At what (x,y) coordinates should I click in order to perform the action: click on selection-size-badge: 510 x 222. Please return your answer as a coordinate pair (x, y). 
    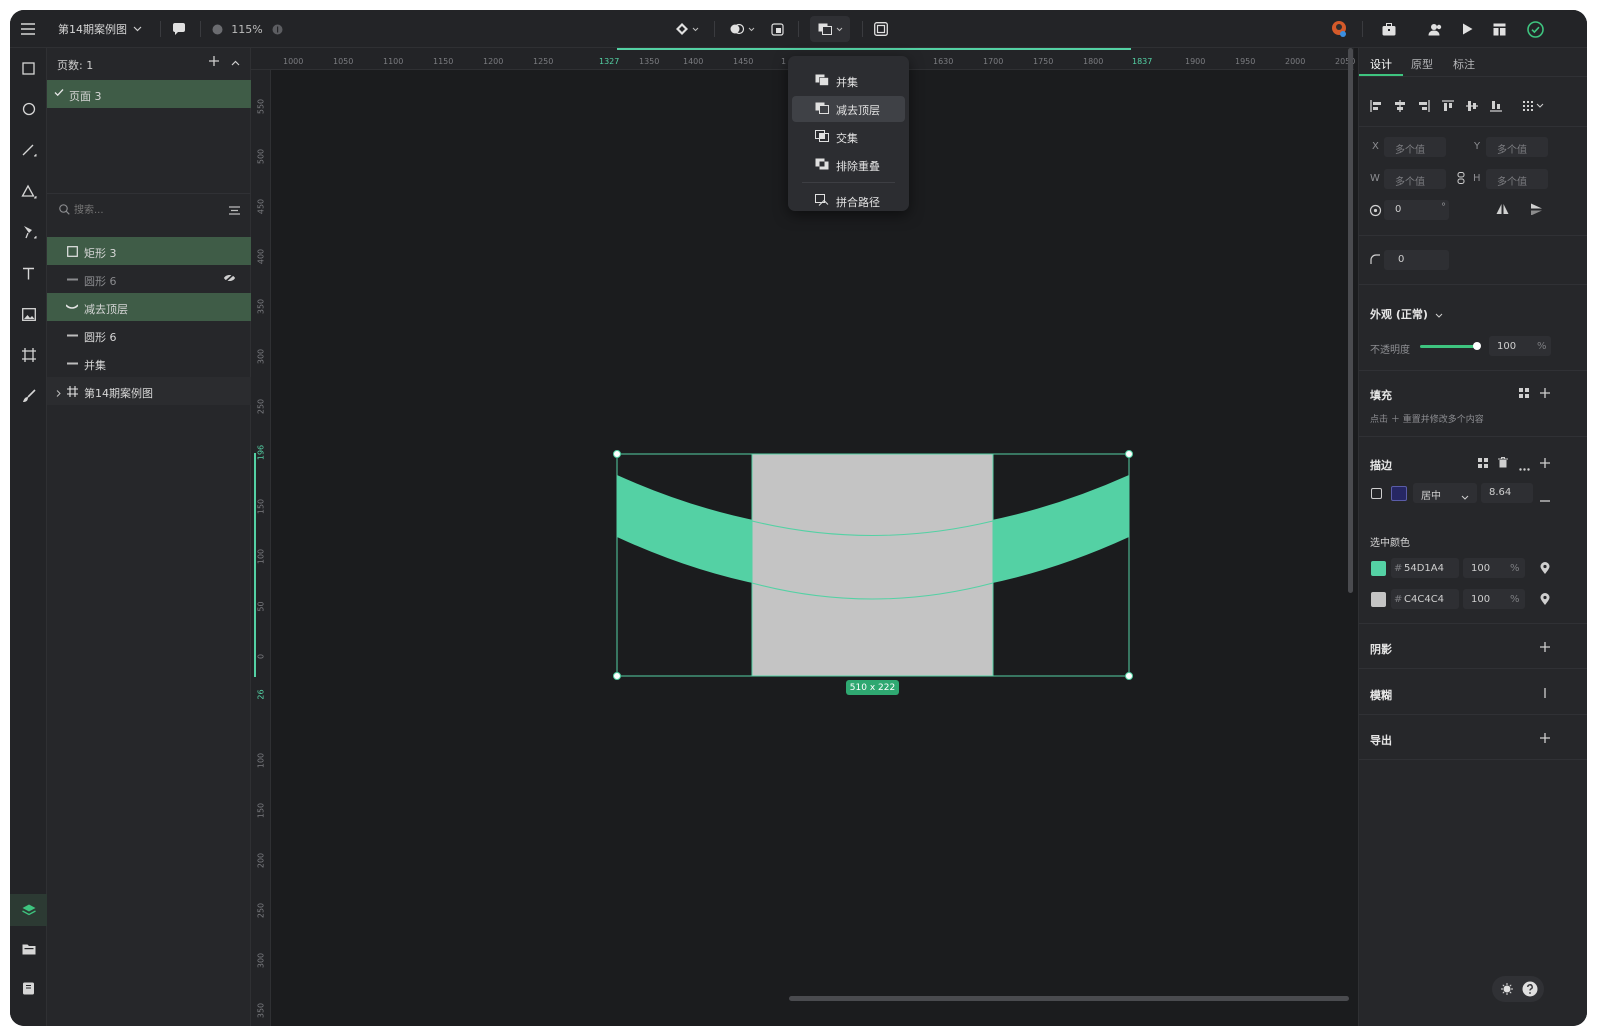
    Looking at the image, I should click on (872, 687).